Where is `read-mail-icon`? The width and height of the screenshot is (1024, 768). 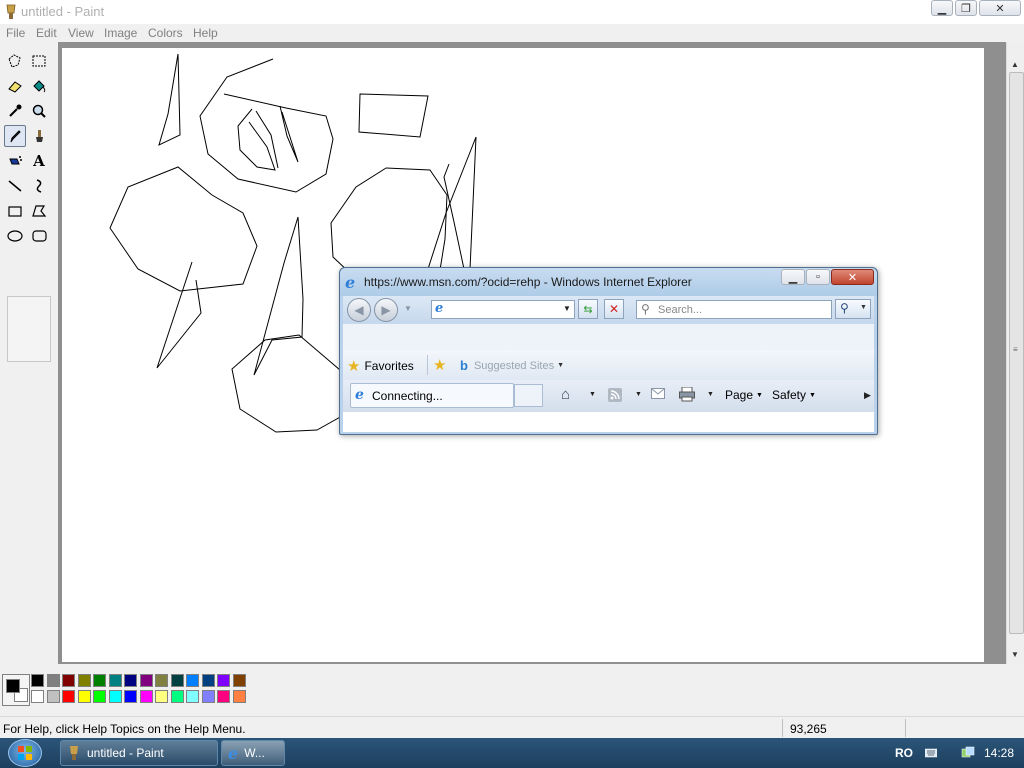 read-mail-icon is located at coordinates (658, 395).